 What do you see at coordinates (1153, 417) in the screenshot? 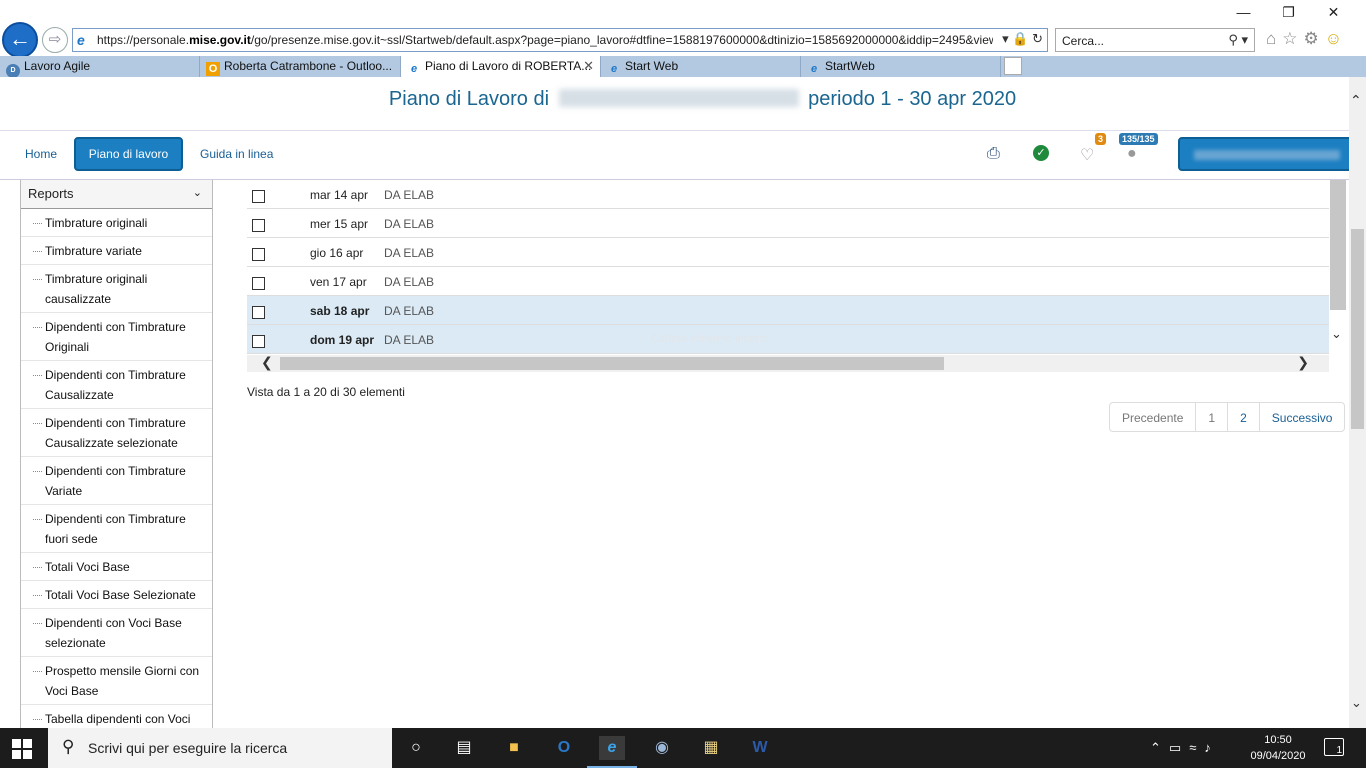
I see `prev-page-button: Precedente` at bounding box center [1153, 417].